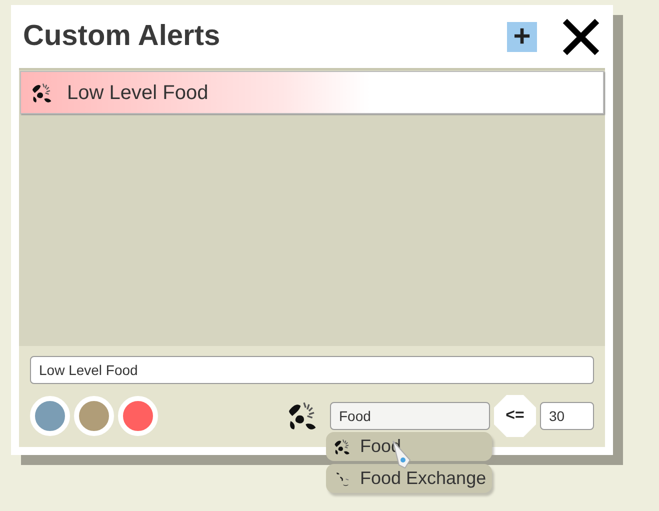 The image size is (659, 511). Describe the element at coordinates (410, 416) in the screenshot. I see `resource-field: Food` at that location.